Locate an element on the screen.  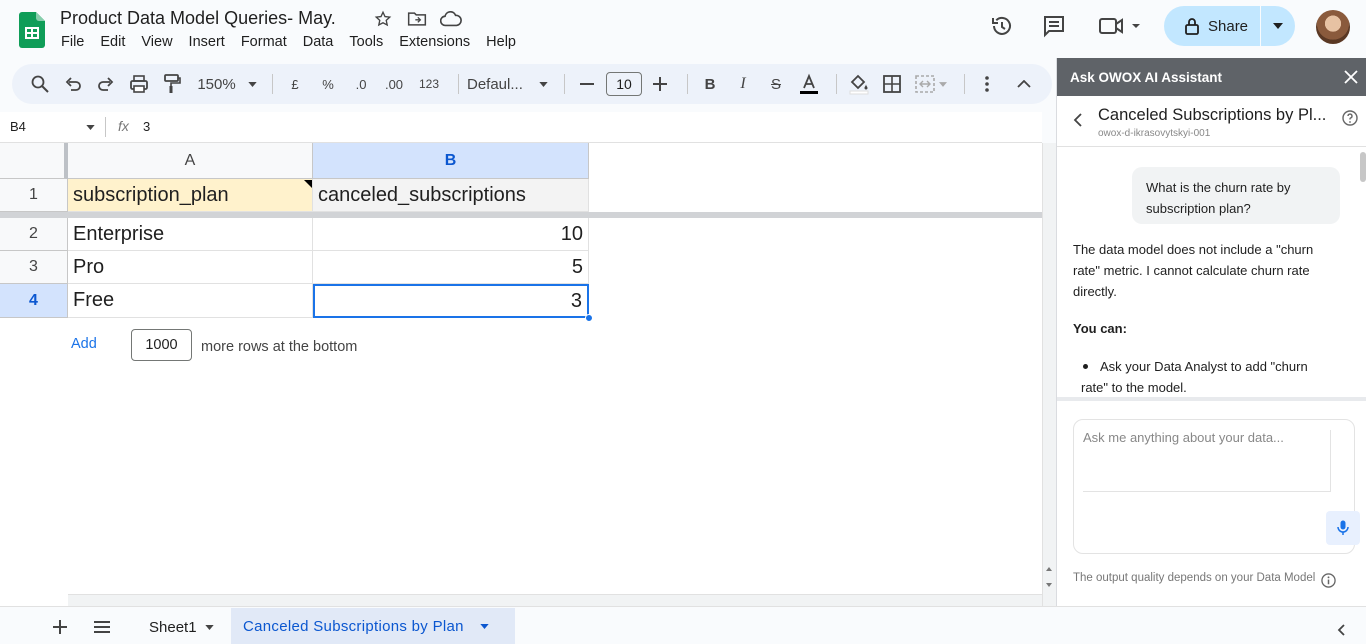
percent-format-button: % is located at coordinates (328, 84).